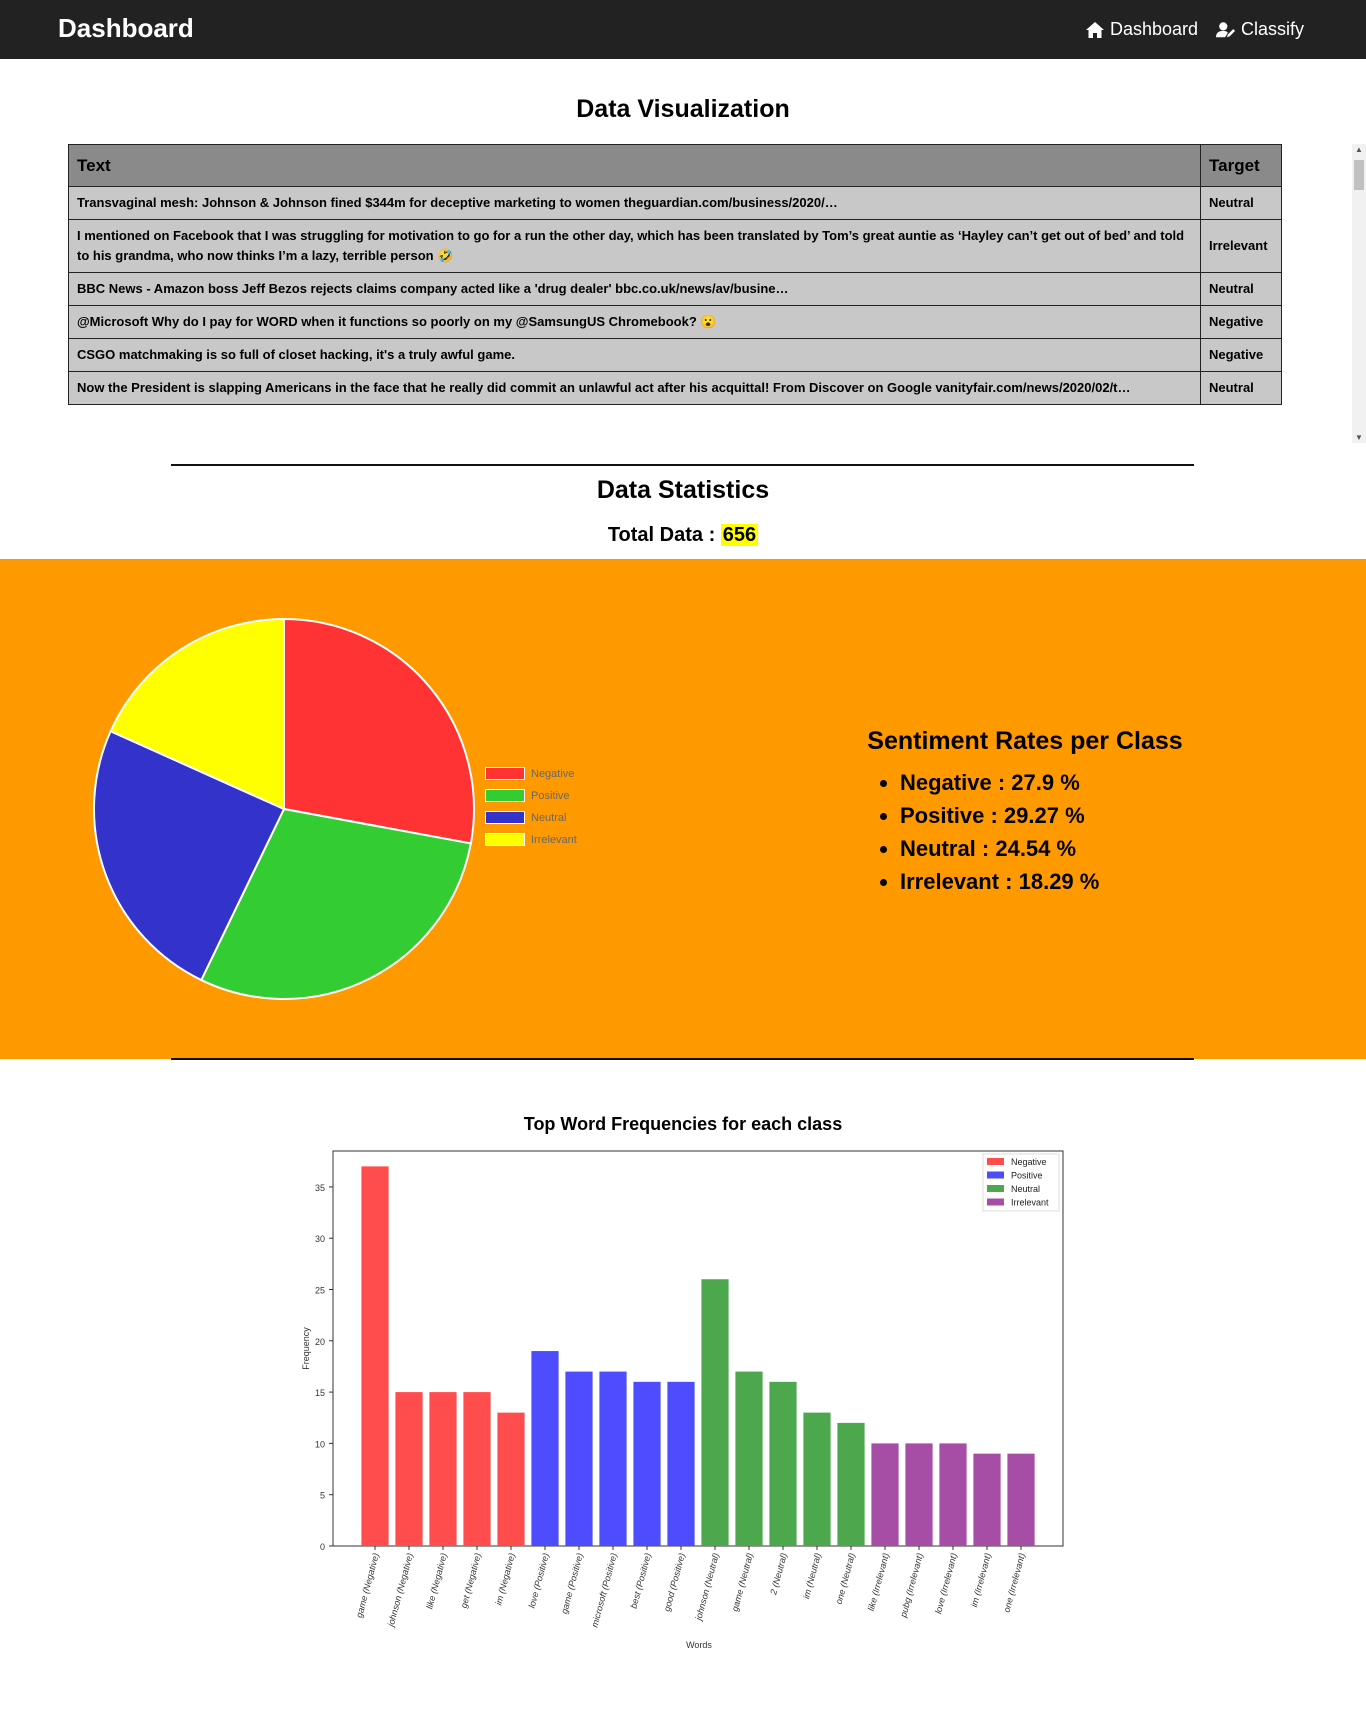 This screenshot has width=1366, height=1726. What do you see at coordinates (367, 1585) in the screenshot?
I see `x-tick-label: game (Negative)` at bounding box center [367, 1585].